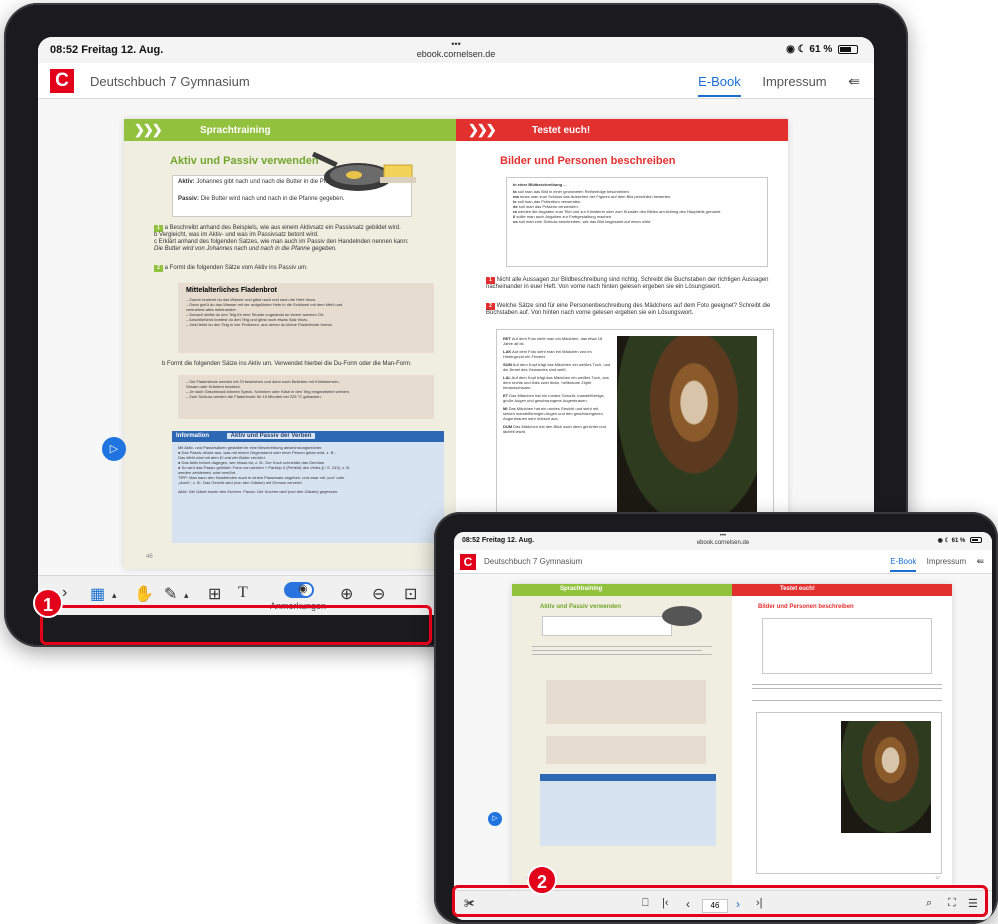 Image resolution: width=998 pixels, height=924 pixels. What do you see at coordinates (235, 130) in the screenshot?
I see `left-banner-text: Sprachtraining` at bounding box center [235, 130].